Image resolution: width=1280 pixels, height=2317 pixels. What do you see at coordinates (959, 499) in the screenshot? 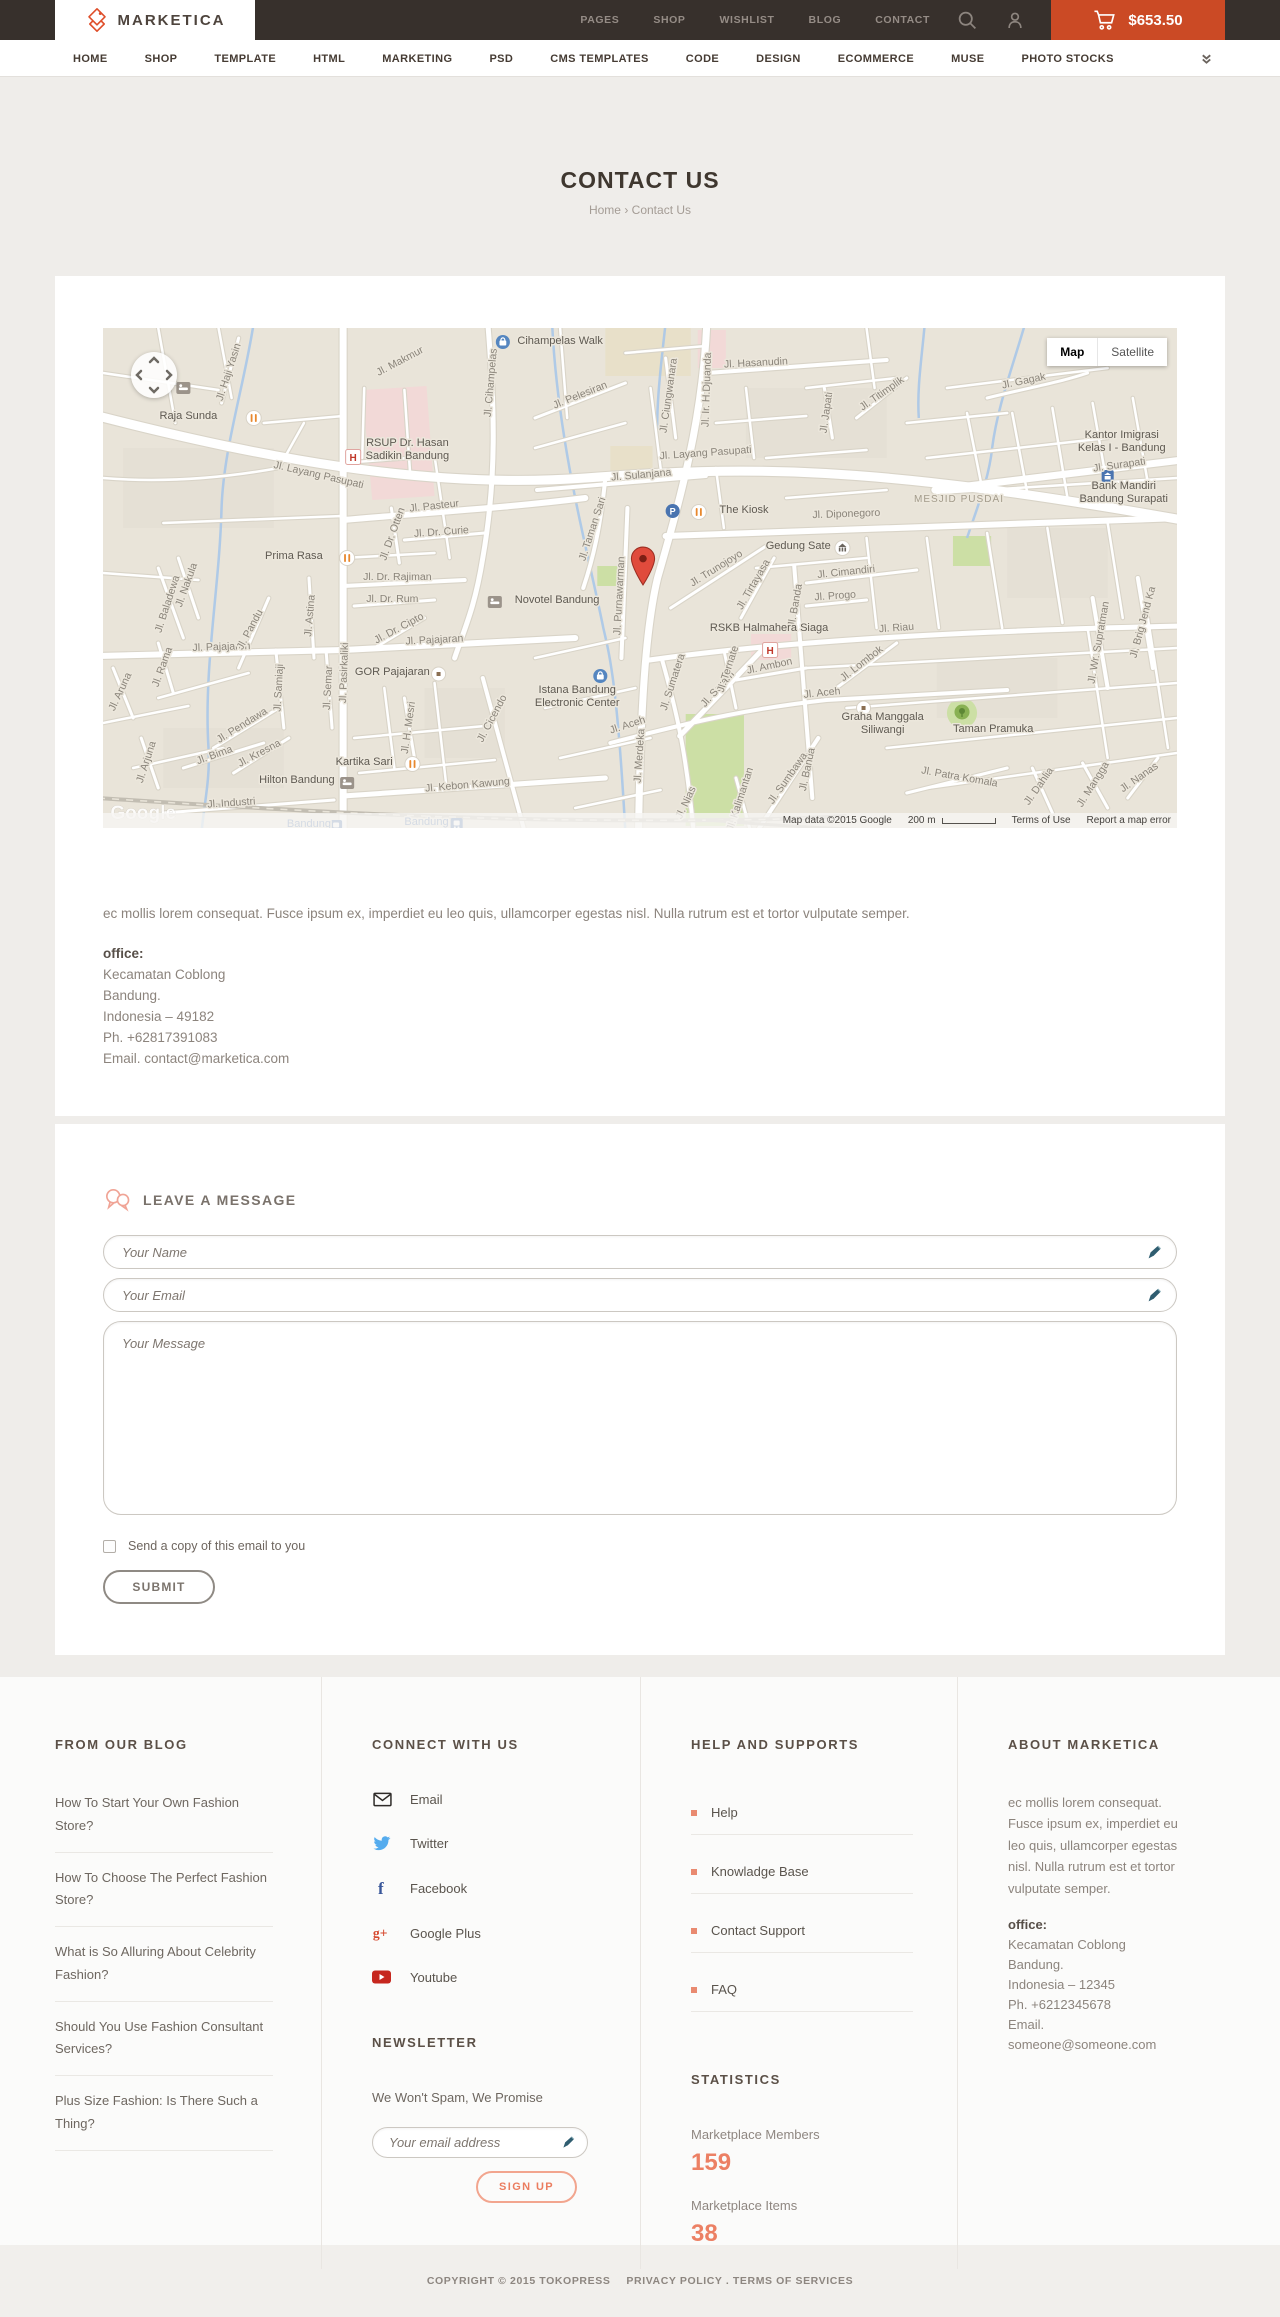
I see `map-label-mesjid-pusdai: MESJID PUSDAI` at bounding box center [959, 499].